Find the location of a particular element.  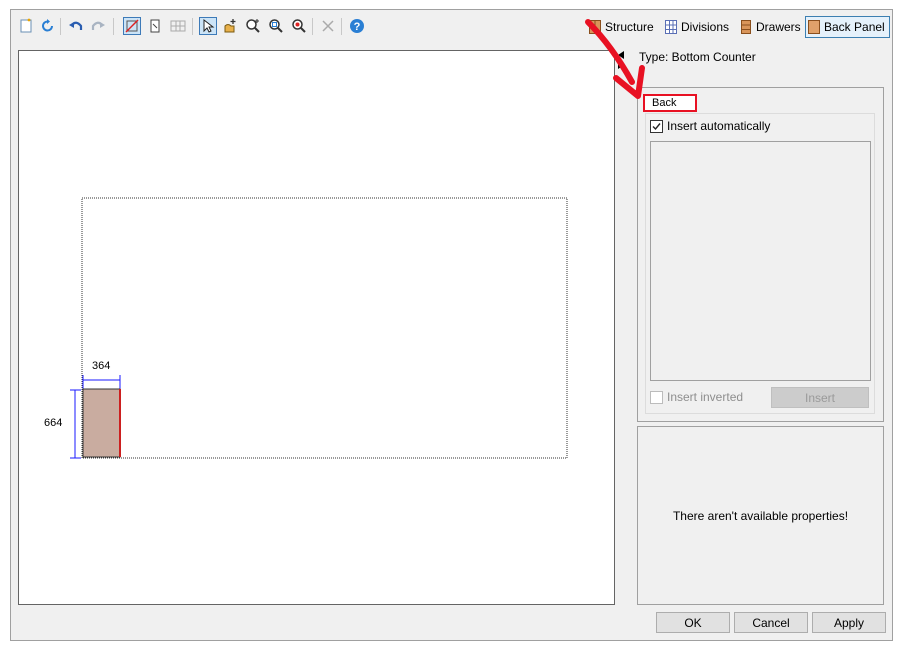

width-dimension-label: 364 is located at coordinates (101, 366).